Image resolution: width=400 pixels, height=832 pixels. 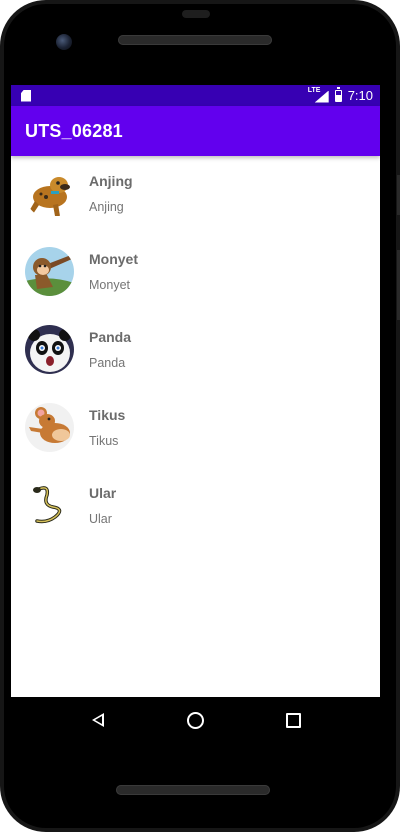 What do you see at coordinates (49, 427) in the screenshot?
I see `mouse-avatar` at bounding box center [49, 427].